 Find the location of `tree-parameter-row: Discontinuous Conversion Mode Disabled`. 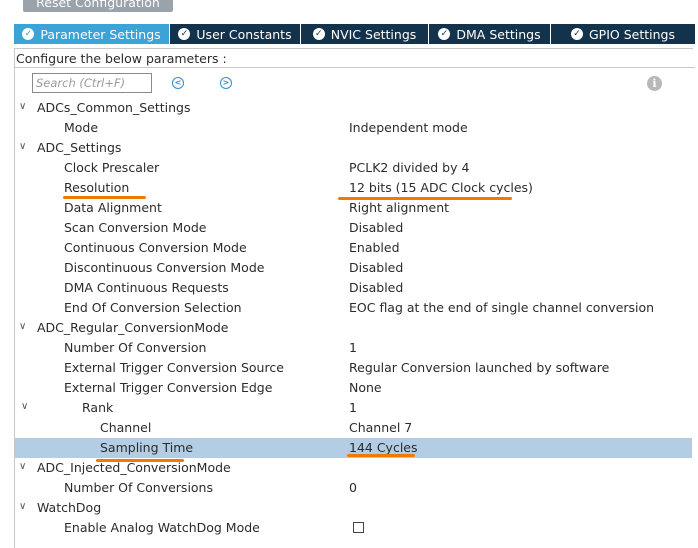

tree-parameter-row: Discontinuous Conversion Mode Disabled is located at coordinates (349, 268).